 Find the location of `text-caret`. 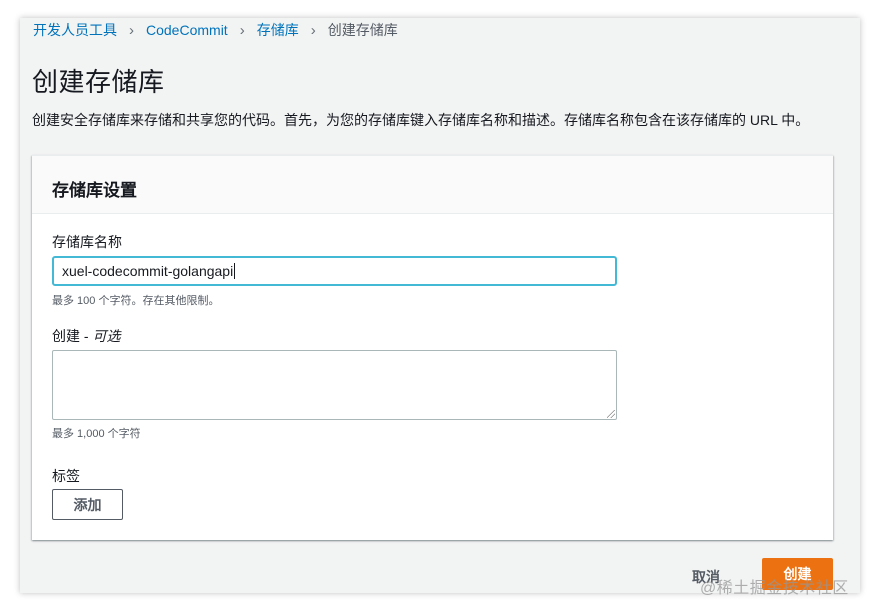

text-caret is located at coordinates (235, 271).